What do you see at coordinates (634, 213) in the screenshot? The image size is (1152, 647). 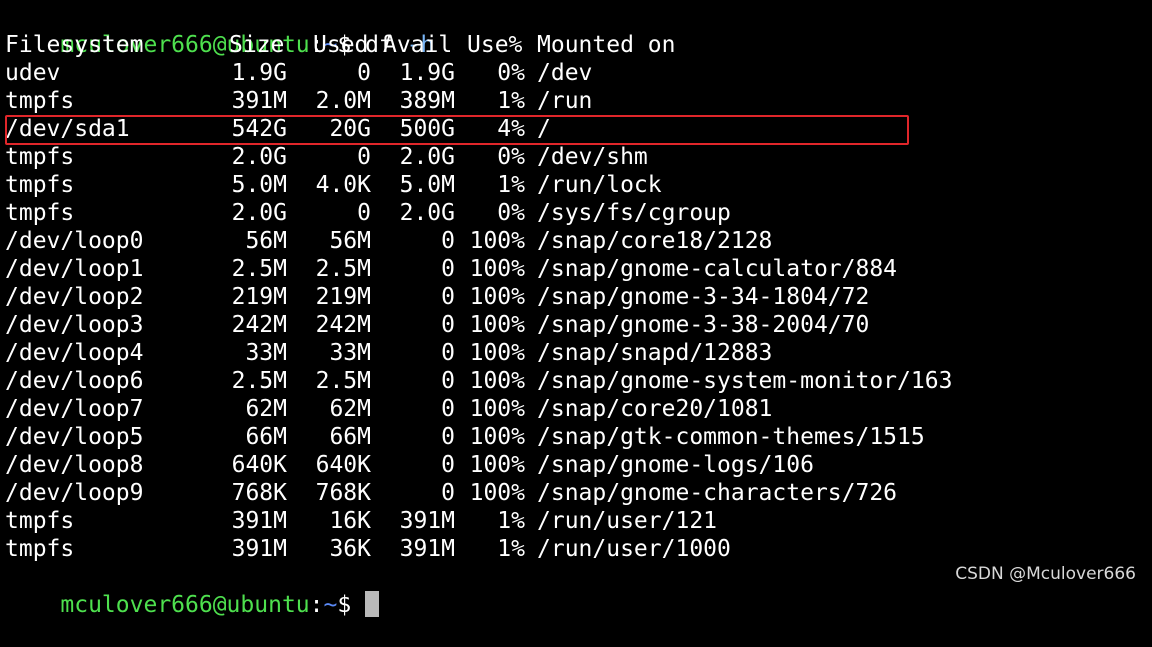 I see `cell-mounted-on: /sys/fs/cgroup` at bounding box center [634, 213].